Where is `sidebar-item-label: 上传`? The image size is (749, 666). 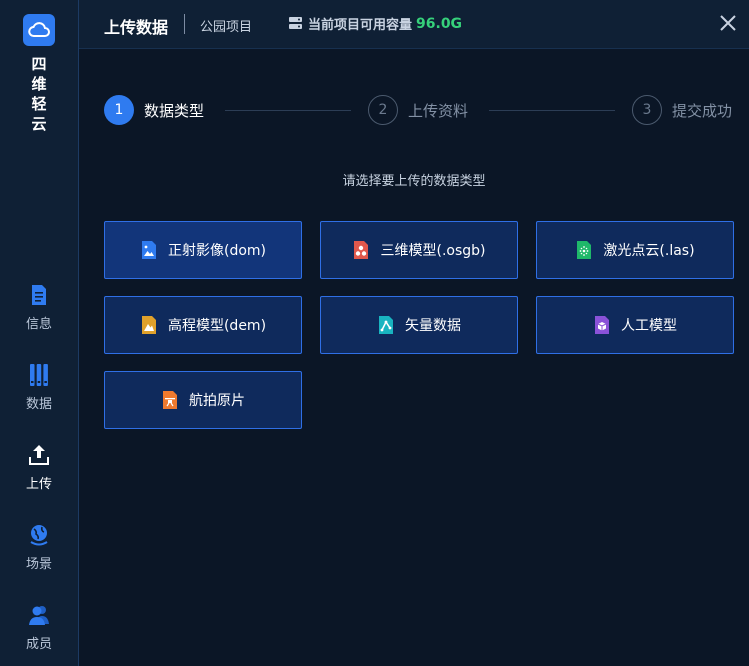
sidebar-item-label: 上传 is located at coordinates (38, 484).